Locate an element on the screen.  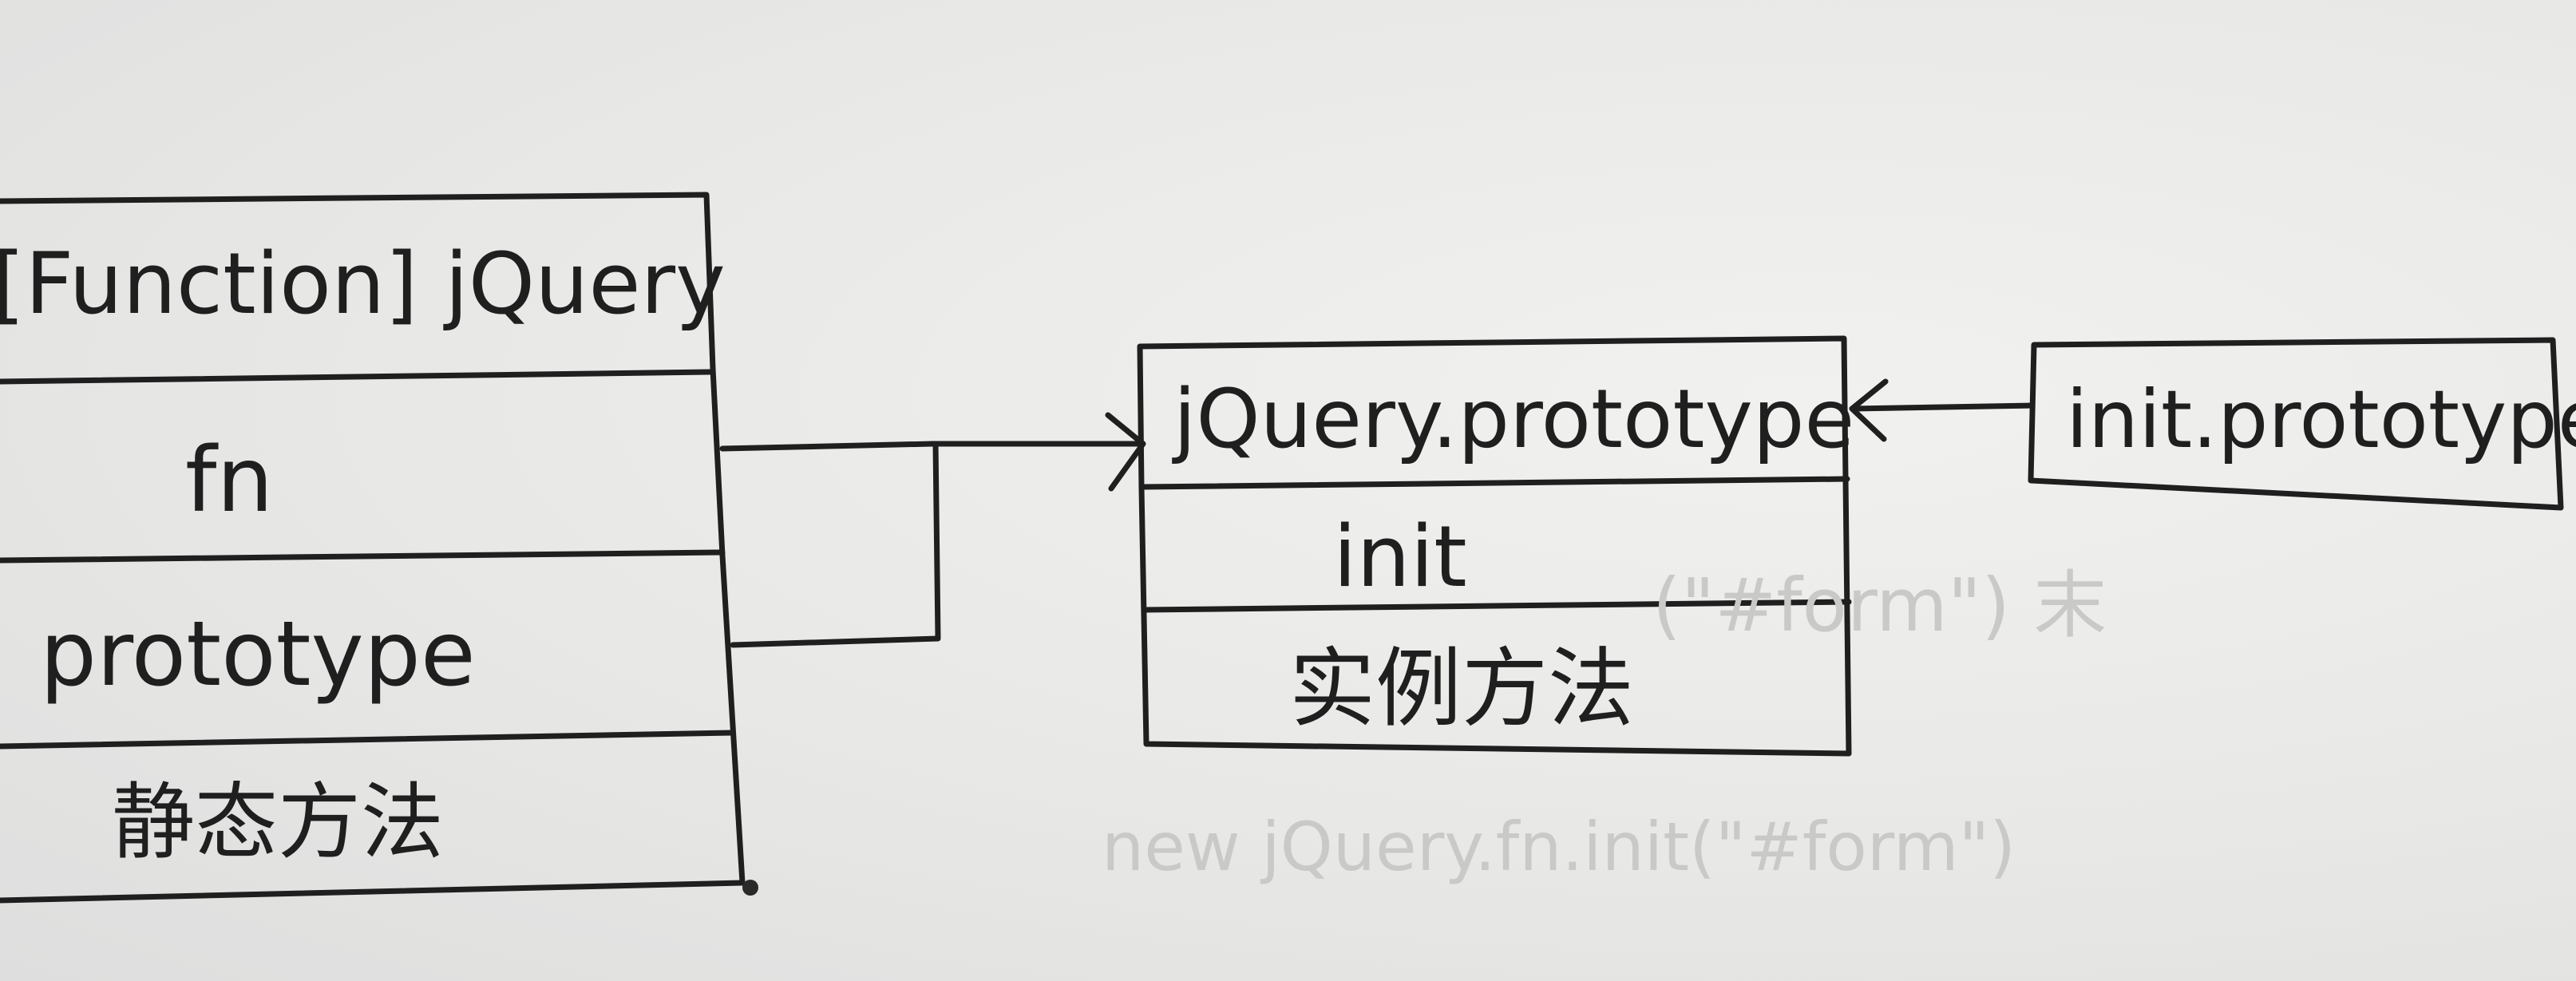
jquery-box-title: [Function] jQuery is located at coordinates (363, 284).